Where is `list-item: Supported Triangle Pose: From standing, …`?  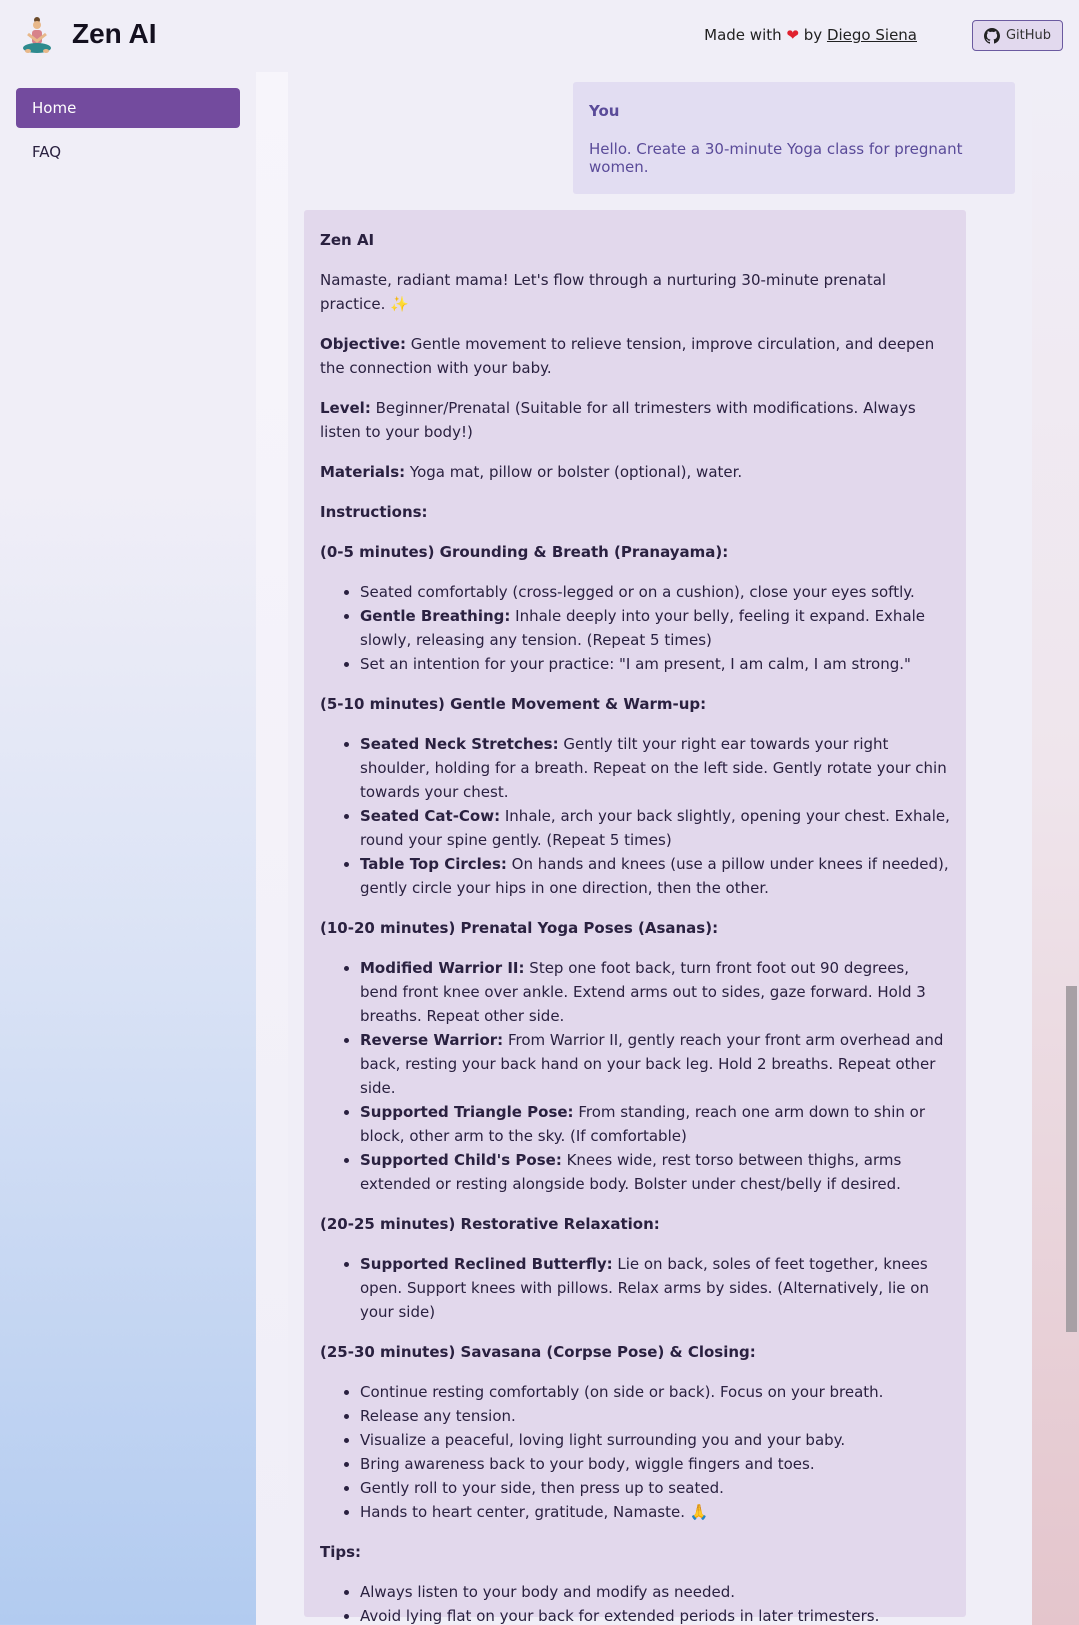 list-item: Supported Triangle Pose: From standing, … is located at coordinates (655, 1124).